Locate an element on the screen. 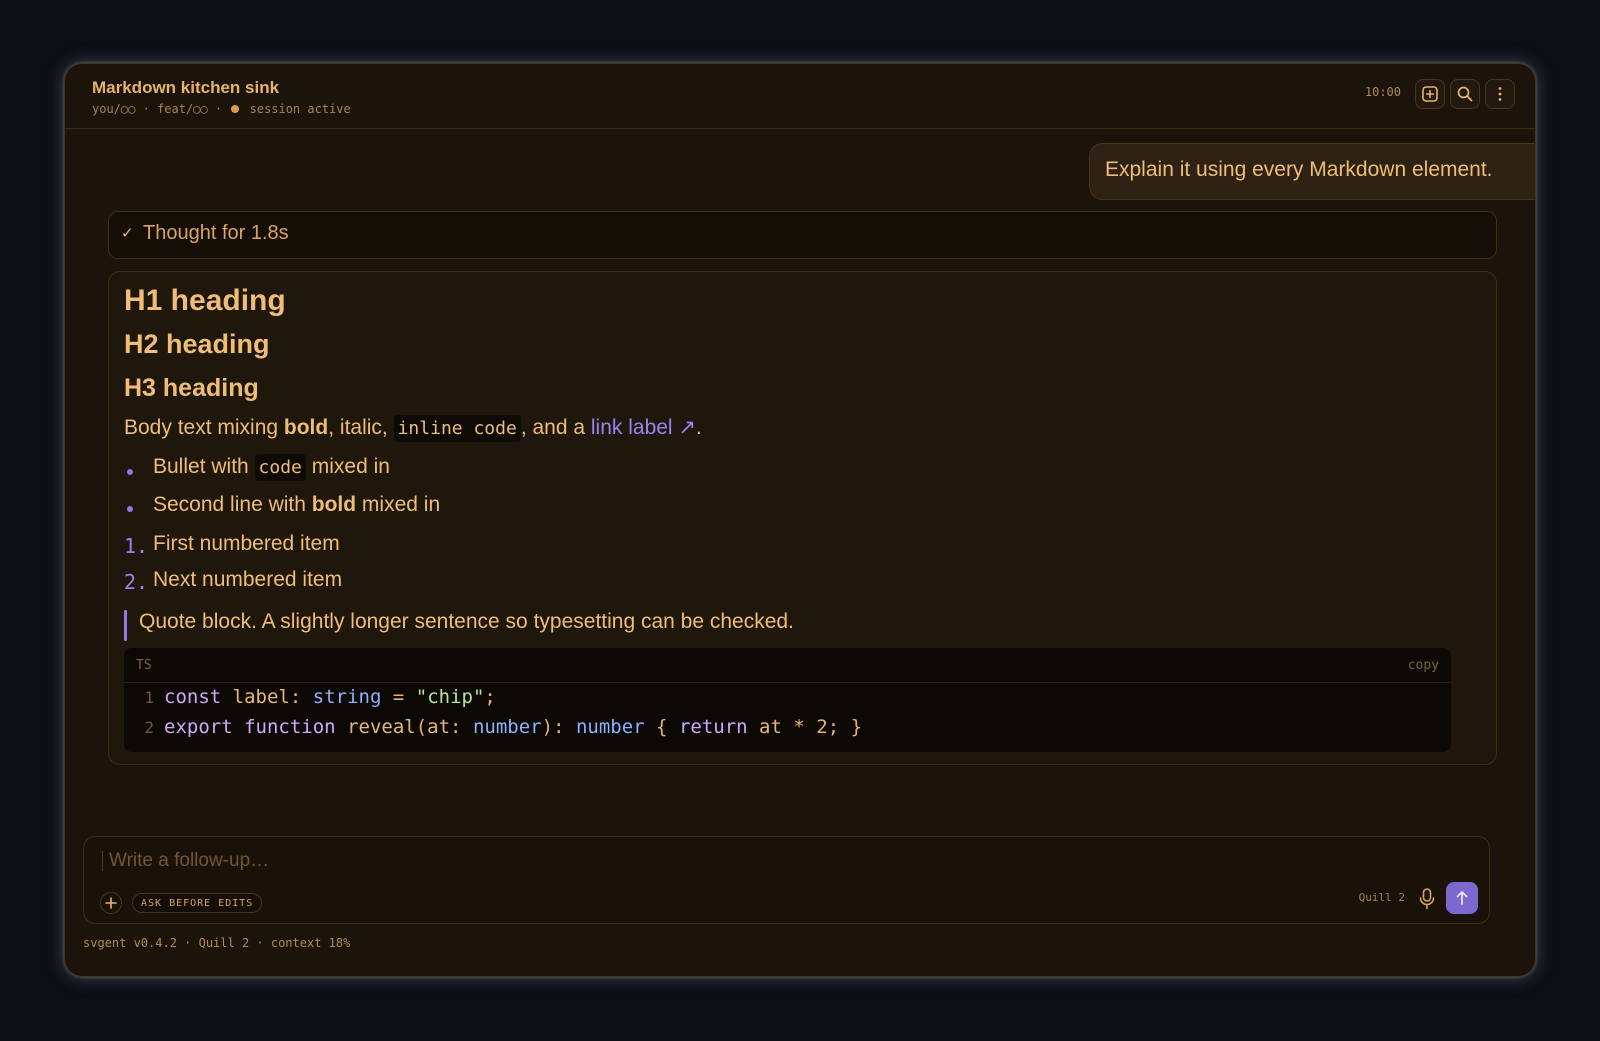 Image resolution: width=1600 pixels, height=1041 pixels. path-user: you/◯◯ is located at coordinates (114, 109).